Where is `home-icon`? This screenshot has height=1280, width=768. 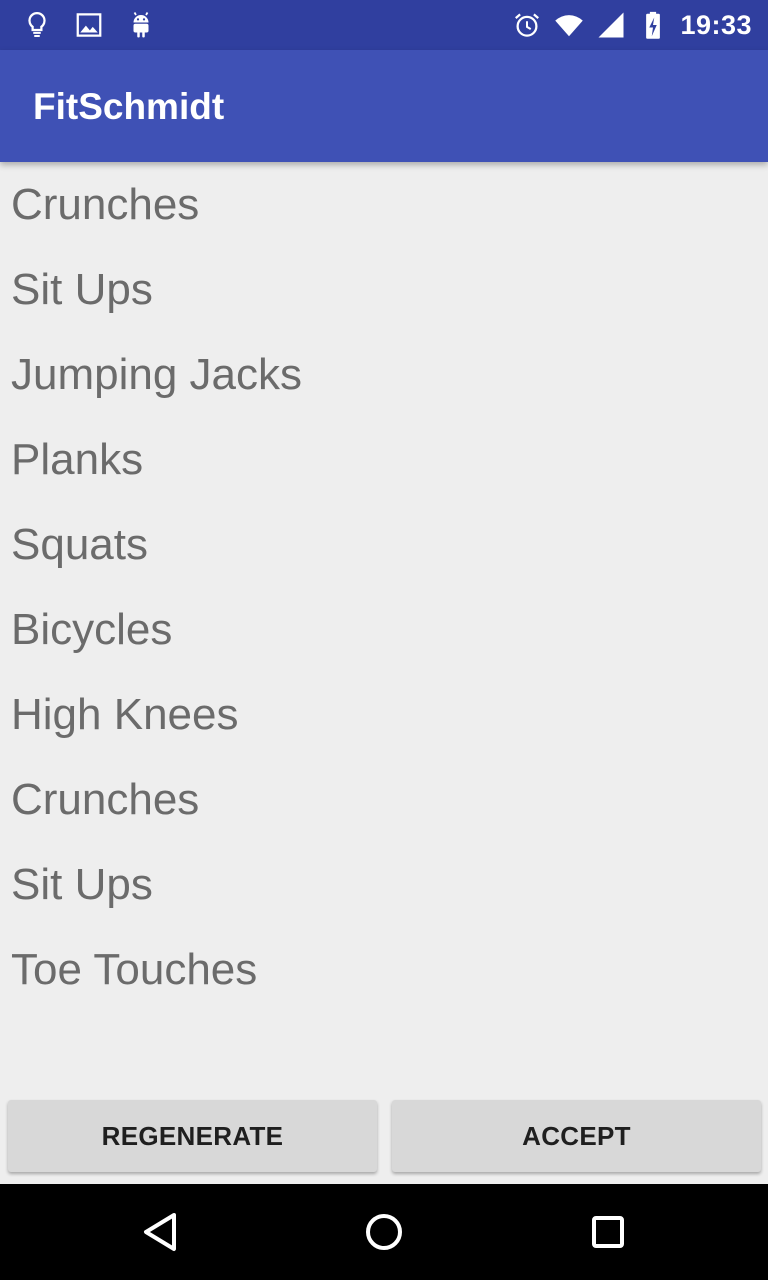
home-icon is located at coordinates (384, 1232).